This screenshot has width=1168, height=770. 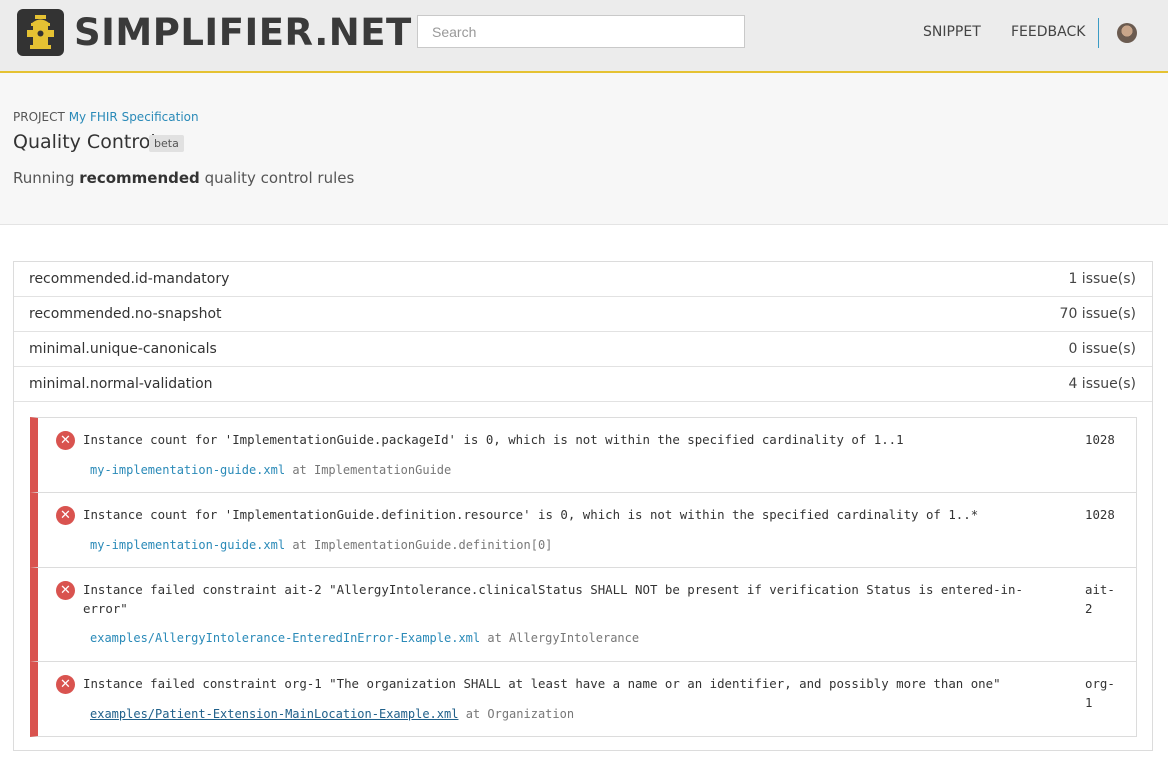 I want to click on project-label: PROJECT, so click(x=39, y=117).